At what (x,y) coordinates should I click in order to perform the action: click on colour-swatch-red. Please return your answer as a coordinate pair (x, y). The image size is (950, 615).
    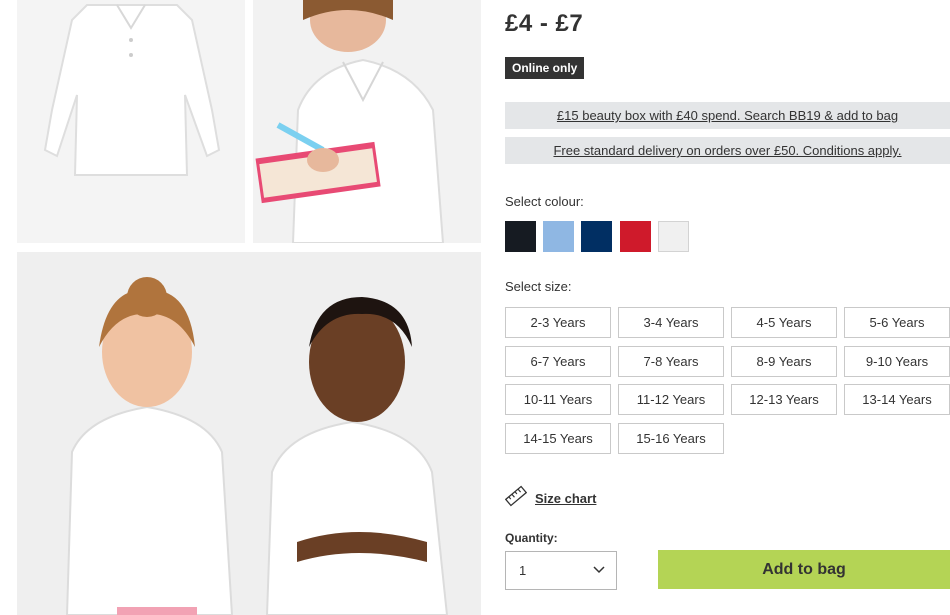
    Looking at the image, I should click on (635, 236).